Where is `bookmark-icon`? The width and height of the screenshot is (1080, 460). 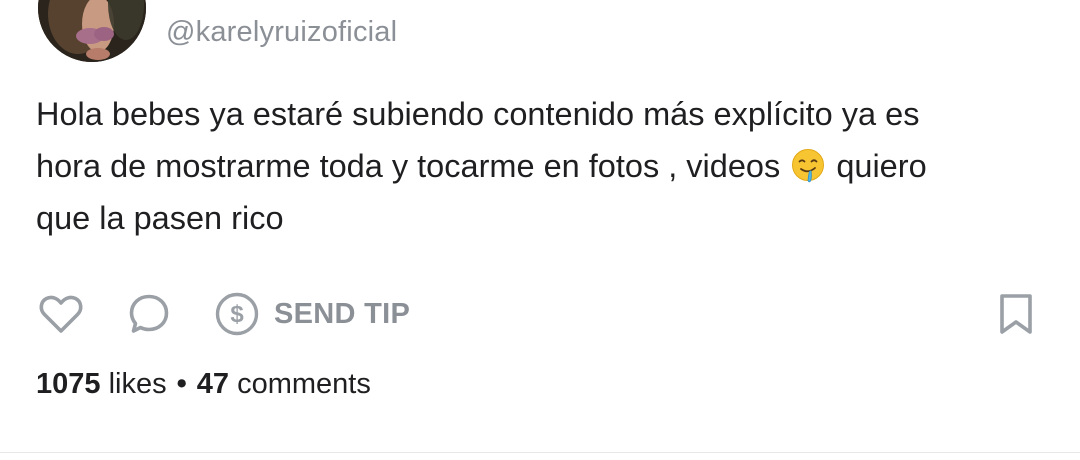
bookmark-icon is located at coordinates (1016, 314).